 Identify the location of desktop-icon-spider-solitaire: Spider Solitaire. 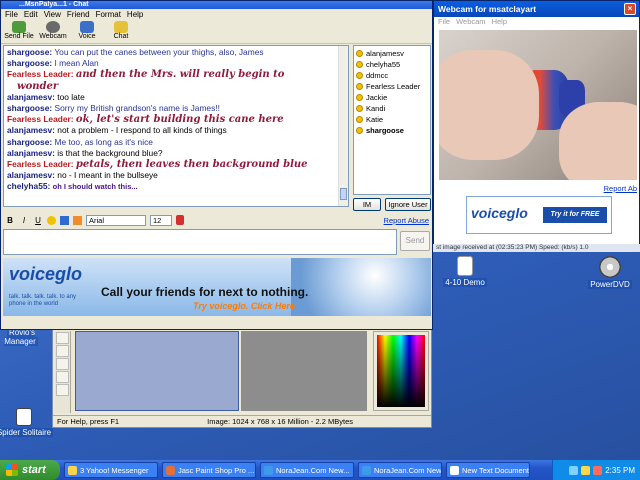
(27, 422).